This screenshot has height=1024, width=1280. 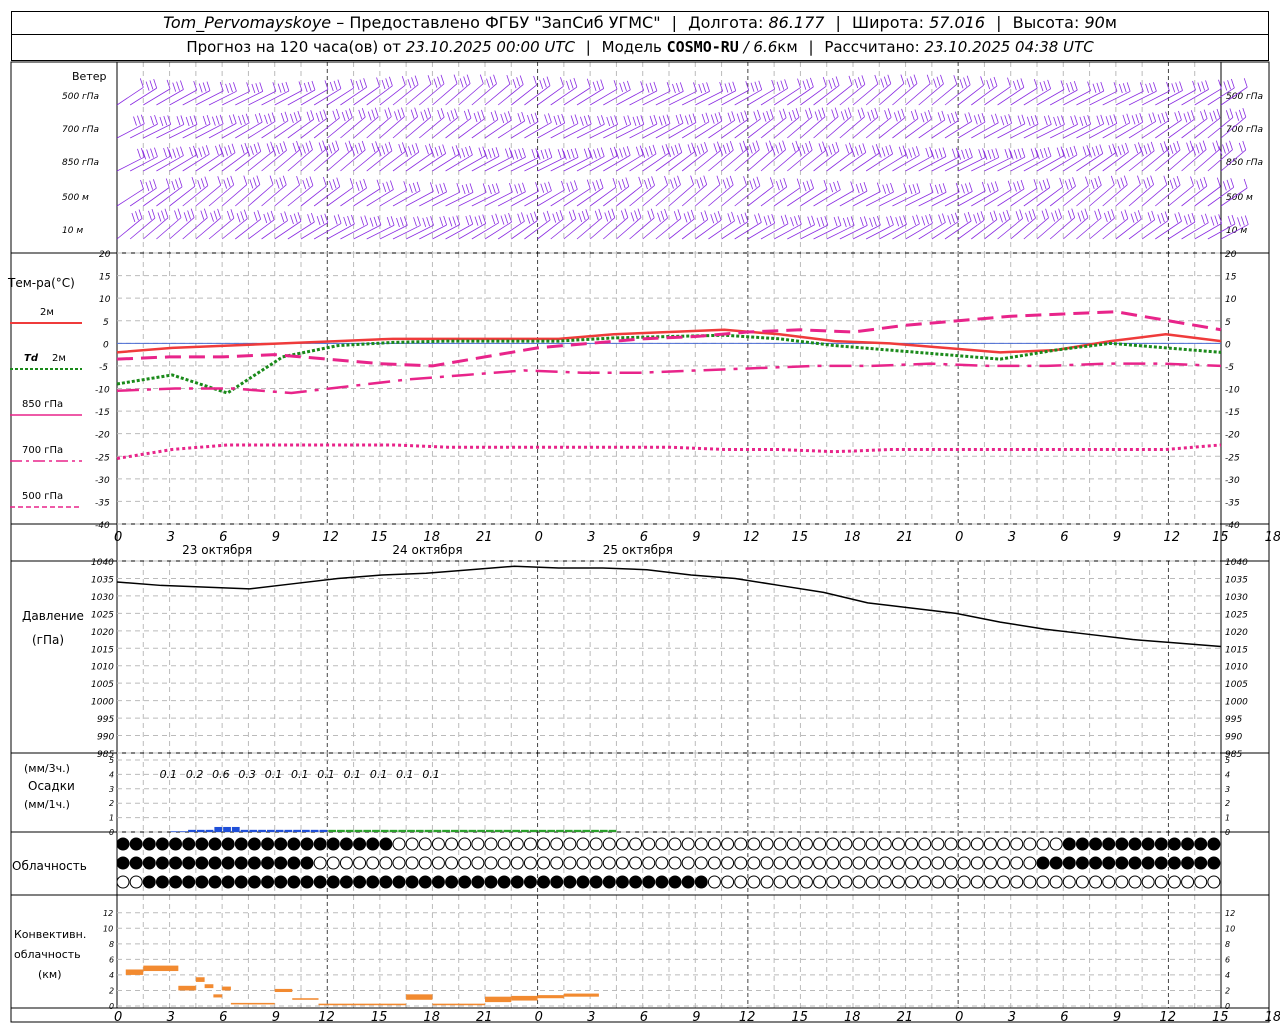 I want to click on x-tick-label-bottom: 18, so click(x=431, y=1017).